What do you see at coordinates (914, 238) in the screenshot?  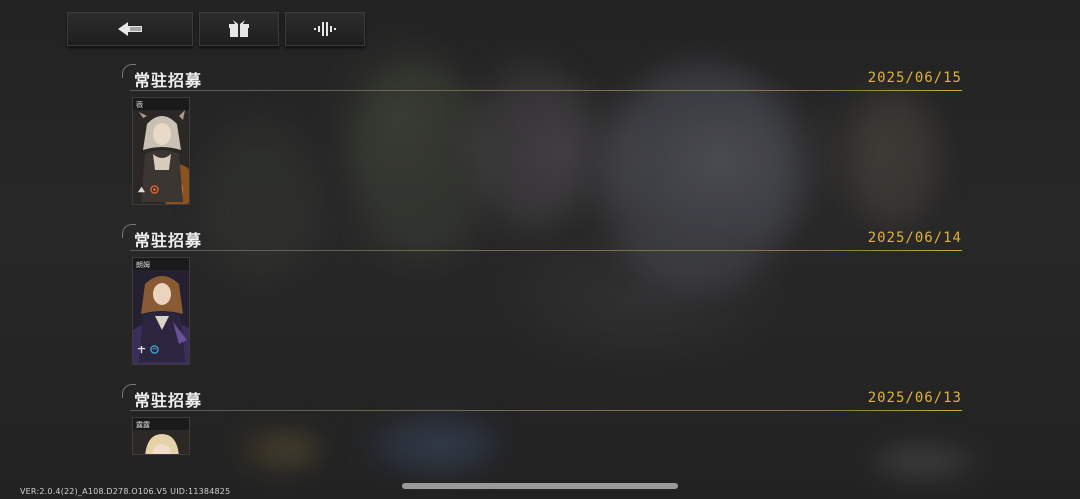 I see `record-date: 2025/06/14` at bounding box center [914, 238].